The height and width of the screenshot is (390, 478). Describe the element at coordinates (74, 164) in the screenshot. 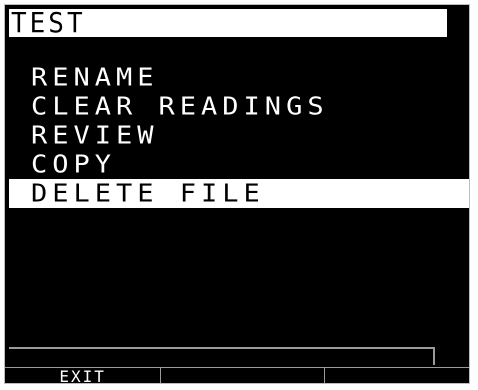

I see `menu-item-label: COPY` at that location.